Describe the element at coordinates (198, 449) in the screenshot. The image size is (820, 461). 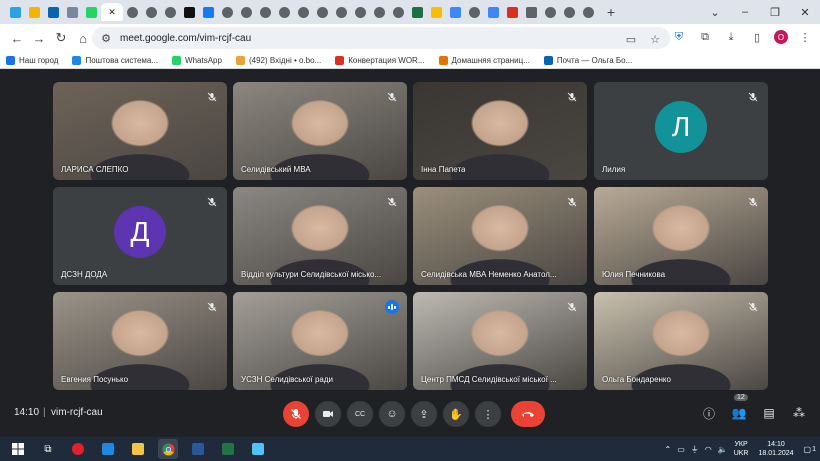
I see `word-icon` at that location.